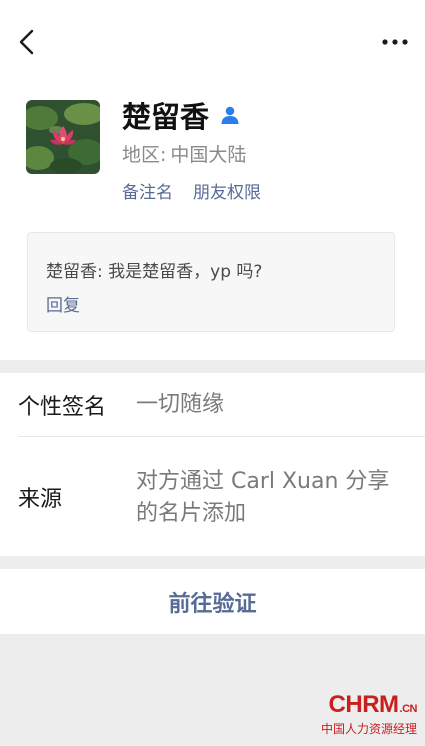 This screenshot has height=746, width=425. I want to click on friend-permissions-link: 朋友权限, so click(227, 190).